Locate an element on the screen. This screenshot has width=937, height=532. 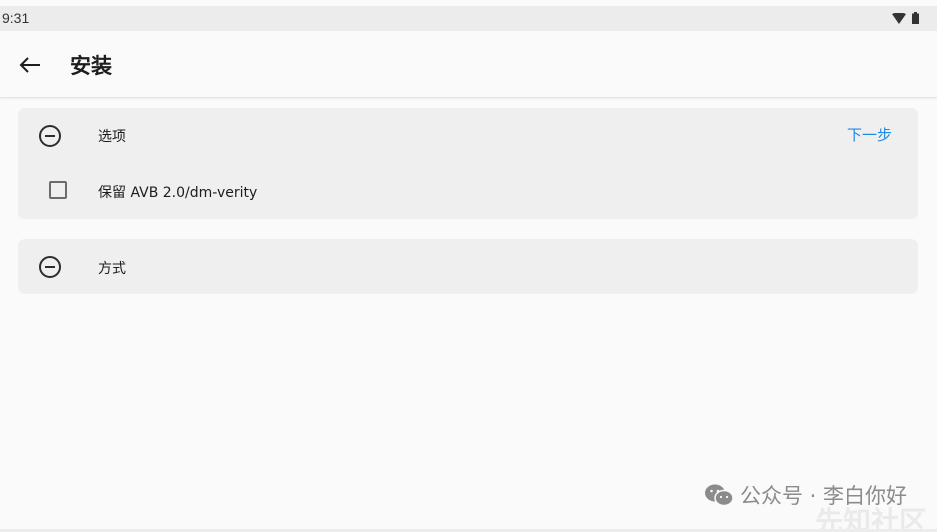
arrow-left-icon is located at coordinates (29, 65).